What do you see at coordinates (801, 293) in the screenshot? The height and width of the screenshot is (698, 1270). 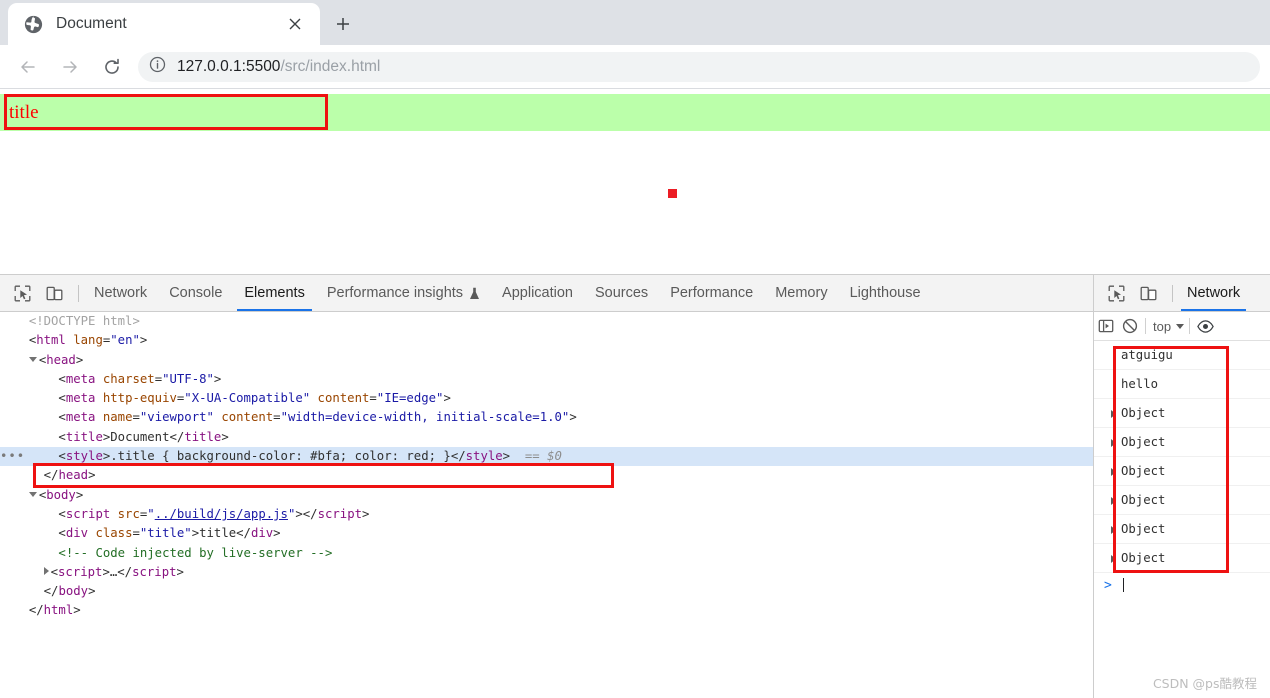 I see `tab-memory: Memory` at bounding box center [801, 293].